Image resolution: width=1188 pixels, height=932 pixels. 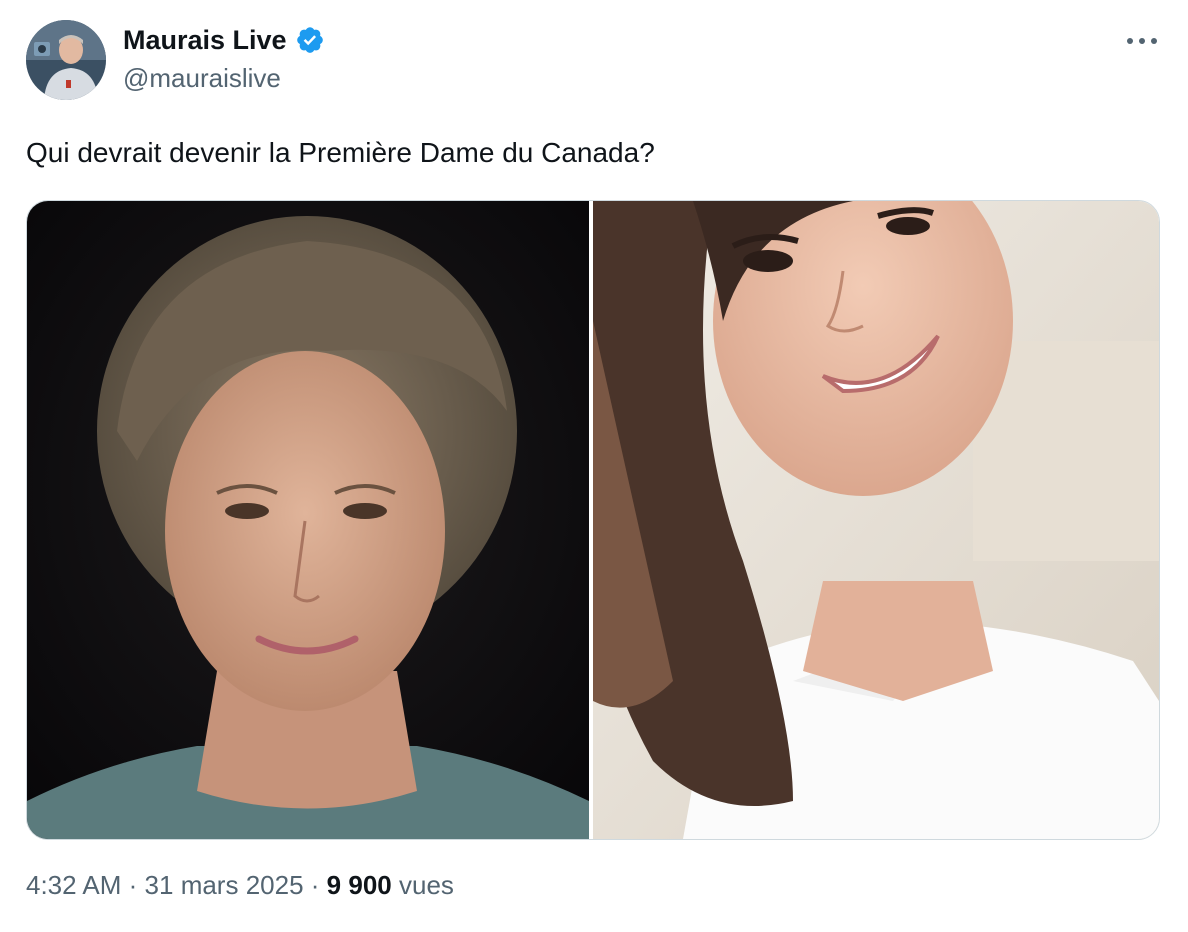 I want to click on more-horizontal-icon, so click(x=1142, y=41).